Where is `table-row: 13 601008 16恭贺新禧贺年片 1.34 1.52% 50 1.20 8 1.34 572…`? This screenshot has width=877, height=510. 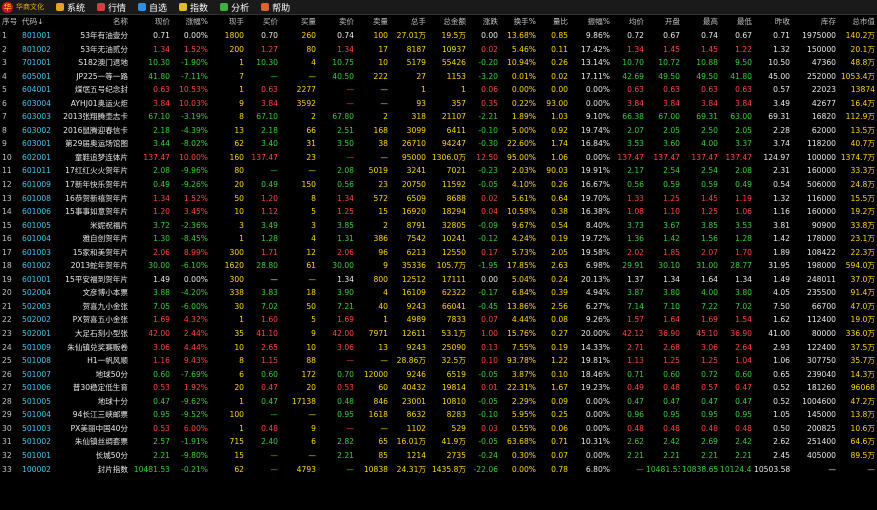 table-row: 13 601008 16恭贺新禧贺年片 1.34 1.52% 50 1.20 8 1.34 572… is located at coordinates (438, 199).